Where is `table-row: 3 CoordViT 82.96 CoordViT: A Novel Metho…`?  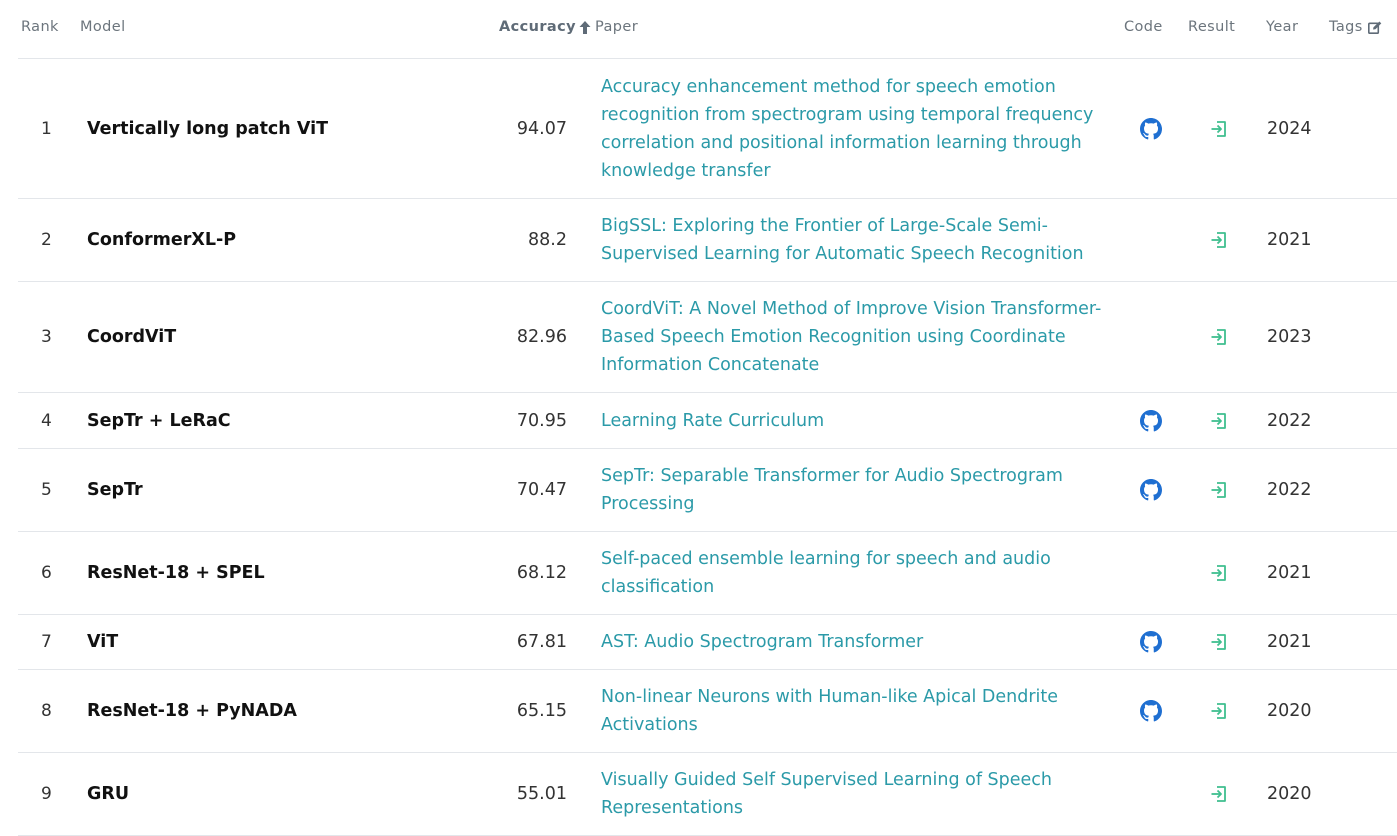 table-row: 3 CoordViT 82.96 CoordViT: A Novel Metho… is located at coordinates (707, 337).